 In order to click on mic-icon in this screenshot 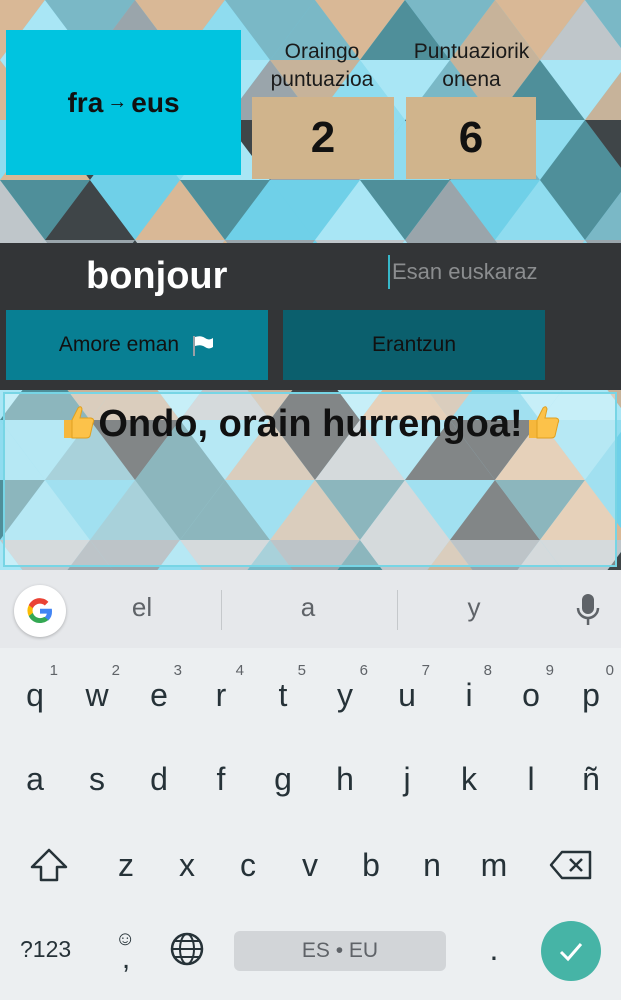, I will do `click(588, 610)`.